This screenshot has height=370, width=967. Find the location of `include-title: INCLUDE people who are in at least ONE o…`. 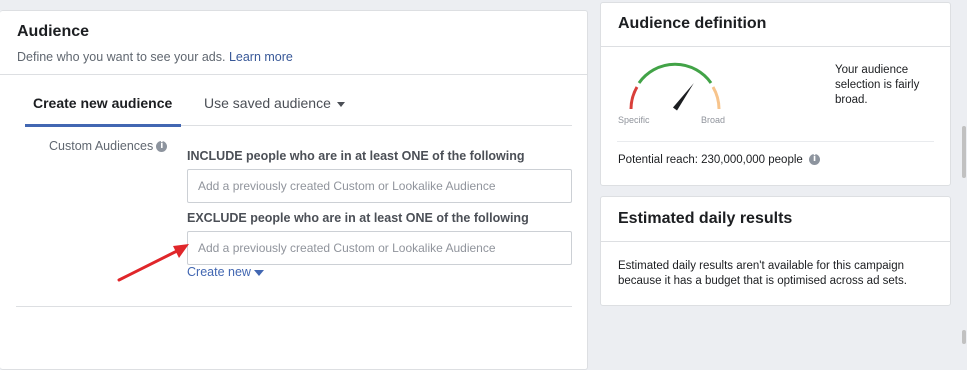

include-title: INCLUDE people who are in at least ONE o… is located at coordinates (356, 156).